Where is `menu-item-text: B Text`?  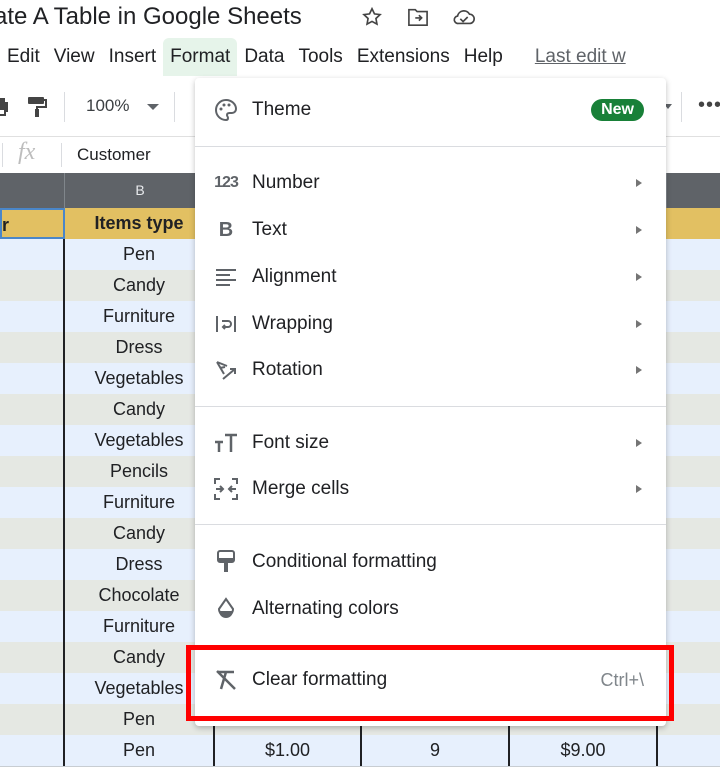
menu-item-text: B Text is located at coordinates (430, 230).